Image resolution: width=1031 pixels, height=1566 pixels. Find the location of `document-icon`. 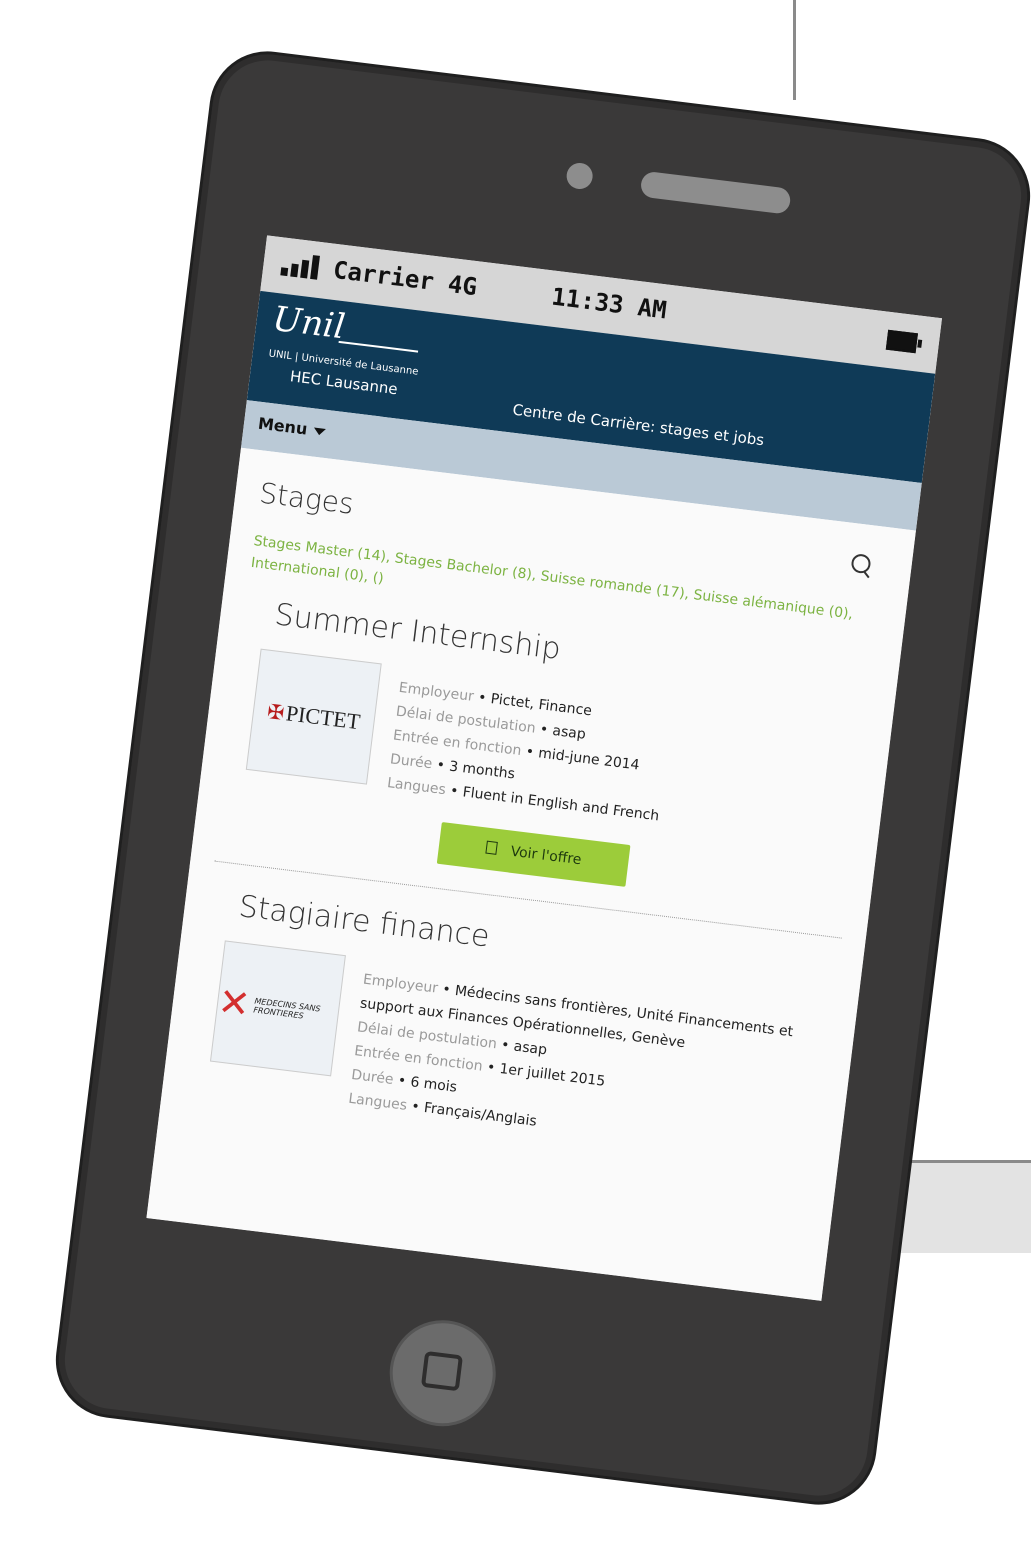

document-icon is located at coordinates (491, 847).